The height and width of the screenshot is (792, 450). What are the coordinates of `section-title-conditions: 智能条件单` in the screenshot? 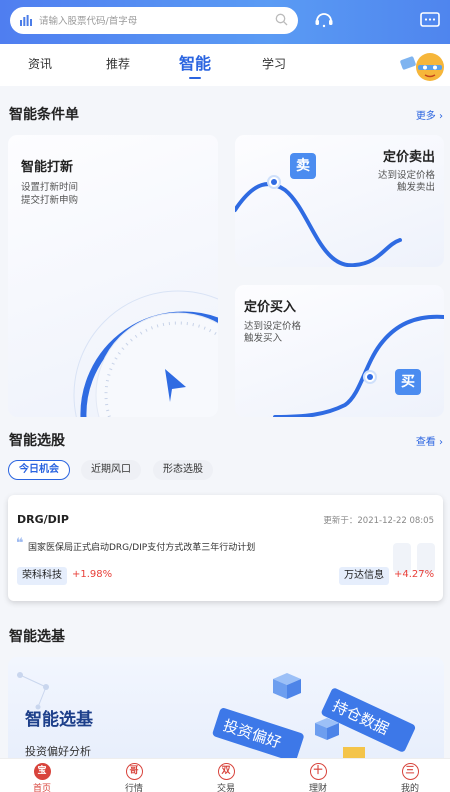 It's located at (44, 115).